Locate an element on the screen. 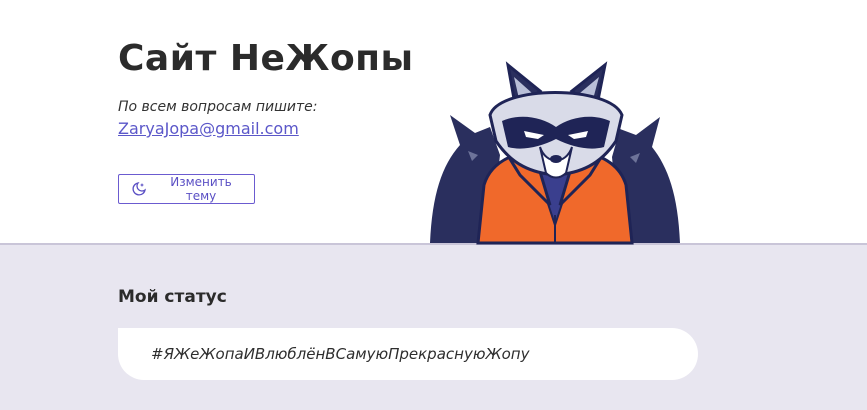 Image resolution: width=867 pixels, height=410 pixels. status-text: #ЯЖеЖопаИВлюблёнВСамуюПрекраснуюЖопу is located at coordinates (340, 354).